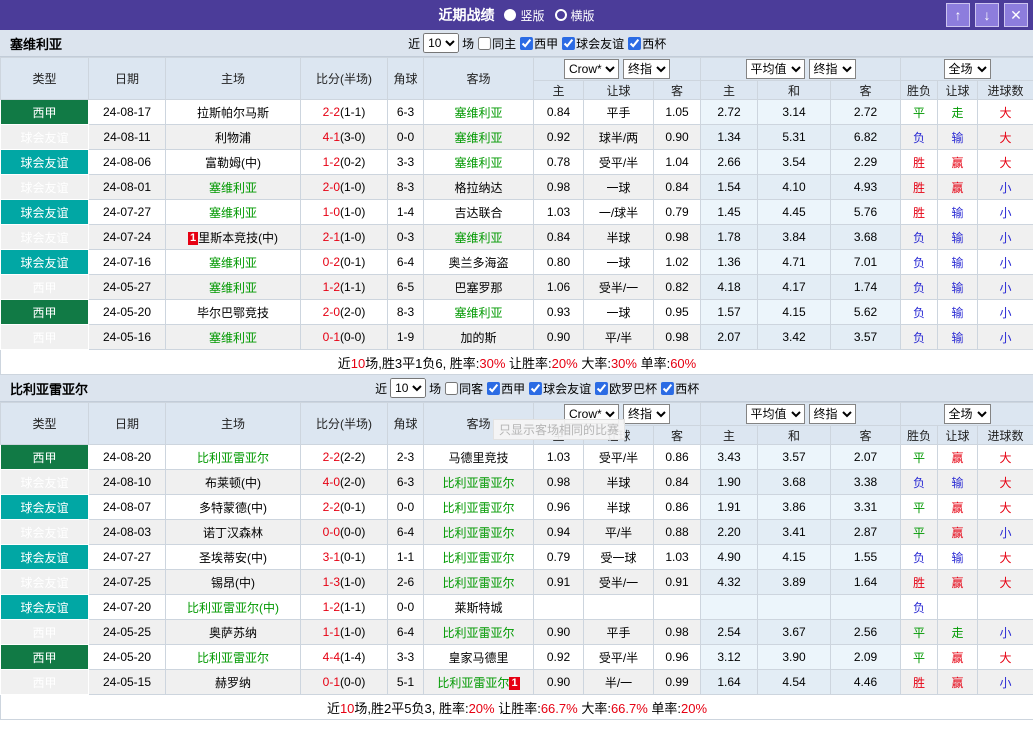  Describe the element at coordinates (344, 262) in the screenshot. I see `score-cell: 0-2(0-1)` at that location.